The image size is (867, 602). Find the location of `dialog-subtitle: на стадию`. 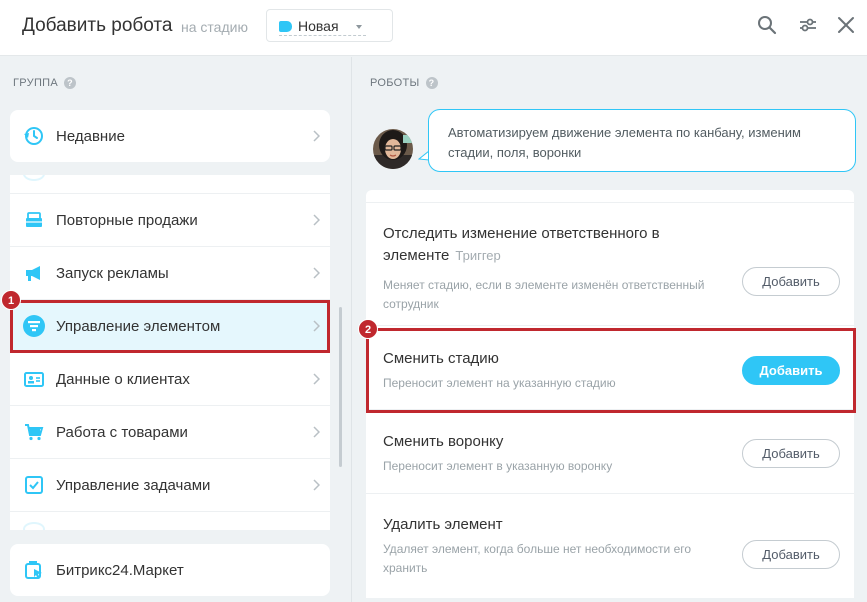

dialog-subtitle: на стадию is located at coordinates (214, 27).